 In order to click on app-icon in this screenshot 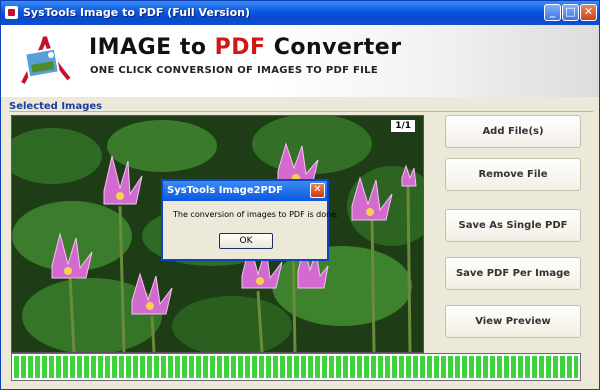, I will do `click(11, 12)`.